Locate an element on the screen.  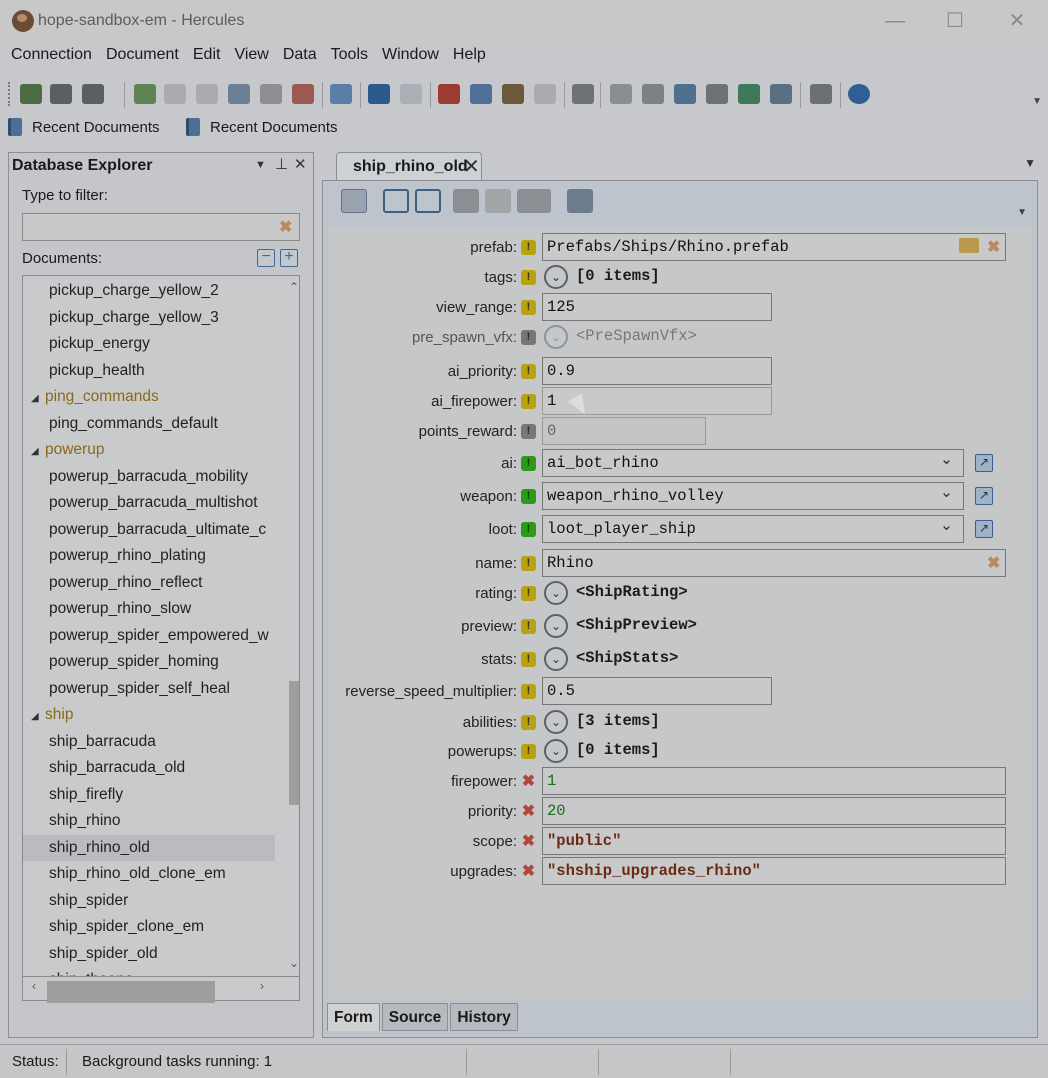
find-icon is located at coordinates (583, 94).